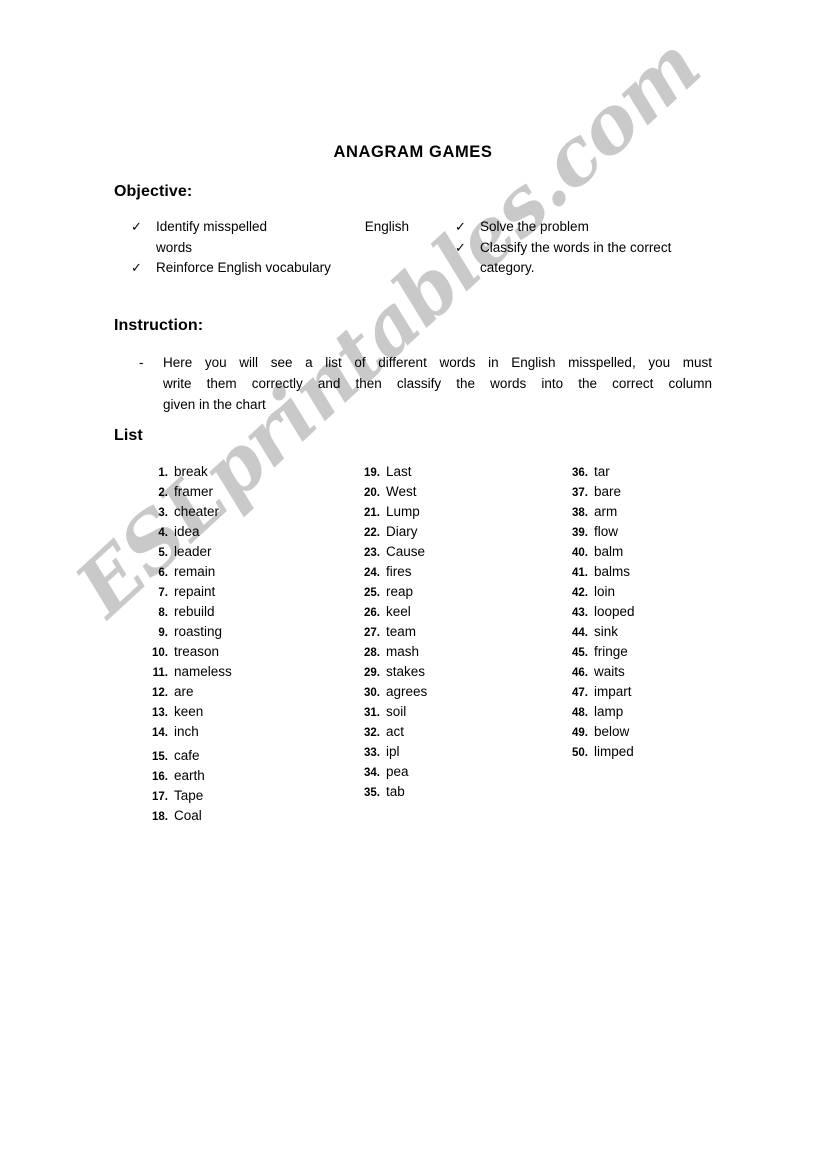 Image resolution: width=826 pixels, height=1169 pixels. What do you see at coordinates (372, 653) in the screenshot?
I see `list-item-number: 28.` at bounding box center [372, 653].